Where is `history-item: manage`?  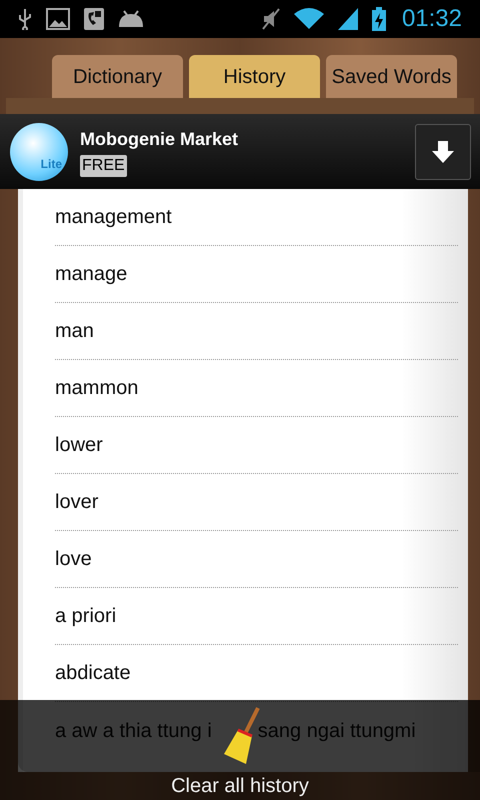
history-item: manage is located at coordinates (256, 274).